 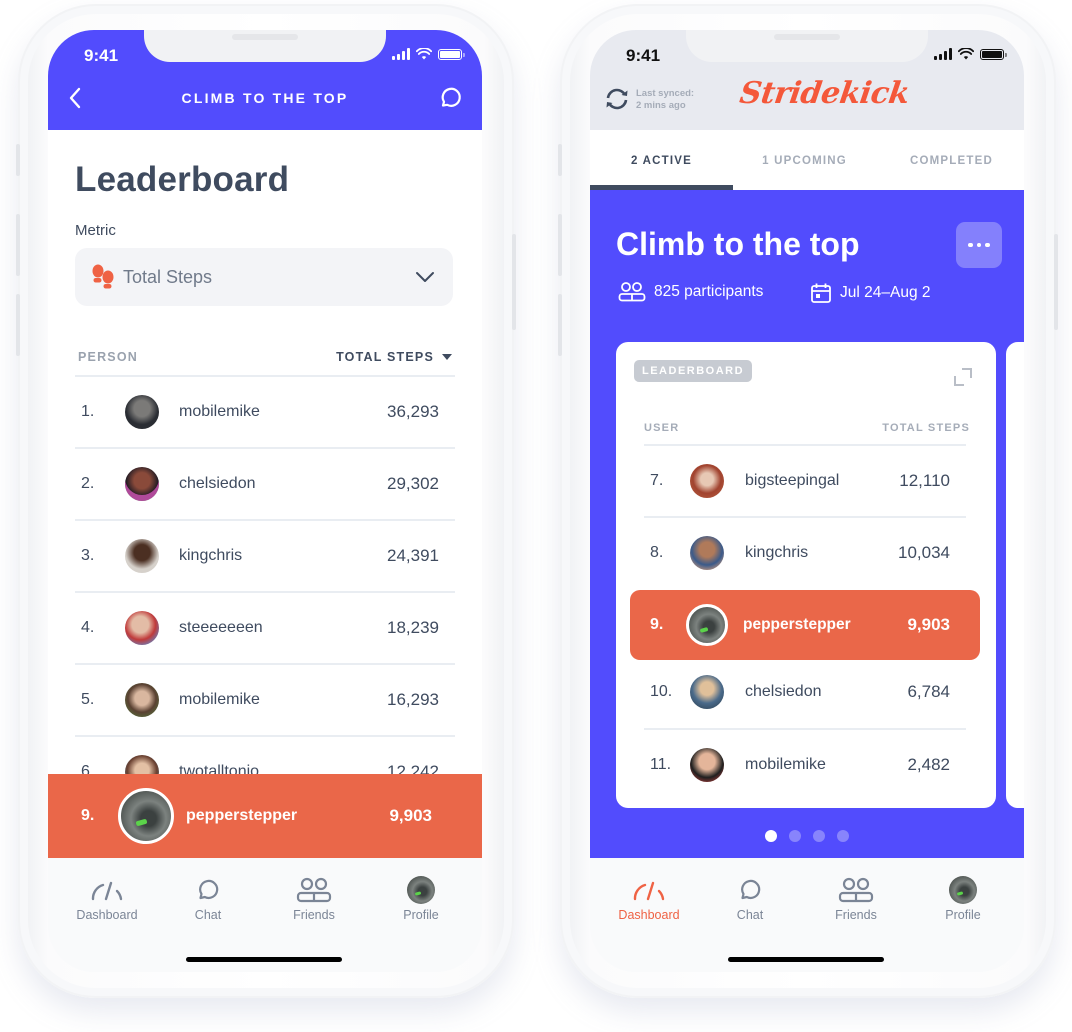 What do you see at coordinates (665, 93) in the screenshot?
I see `last-synced-label: Last synced:` at bounding box center [665, 93].